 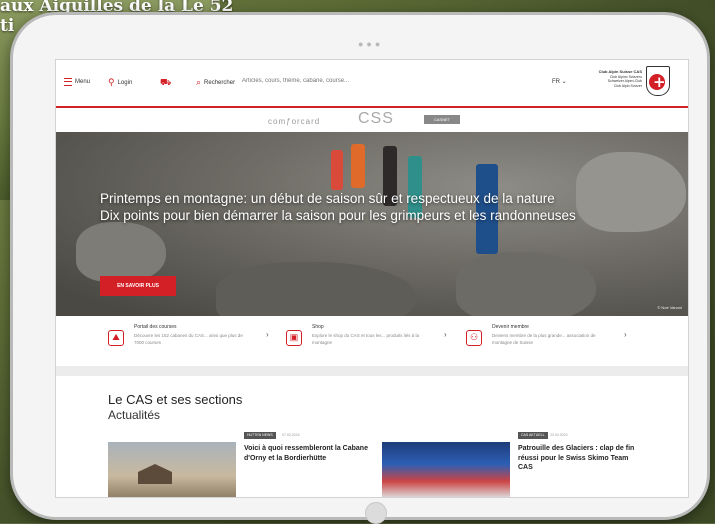 What do you see at coordinates (376, 513) in the screenshot?
I see `home-button` at bounding box center [376, 513].